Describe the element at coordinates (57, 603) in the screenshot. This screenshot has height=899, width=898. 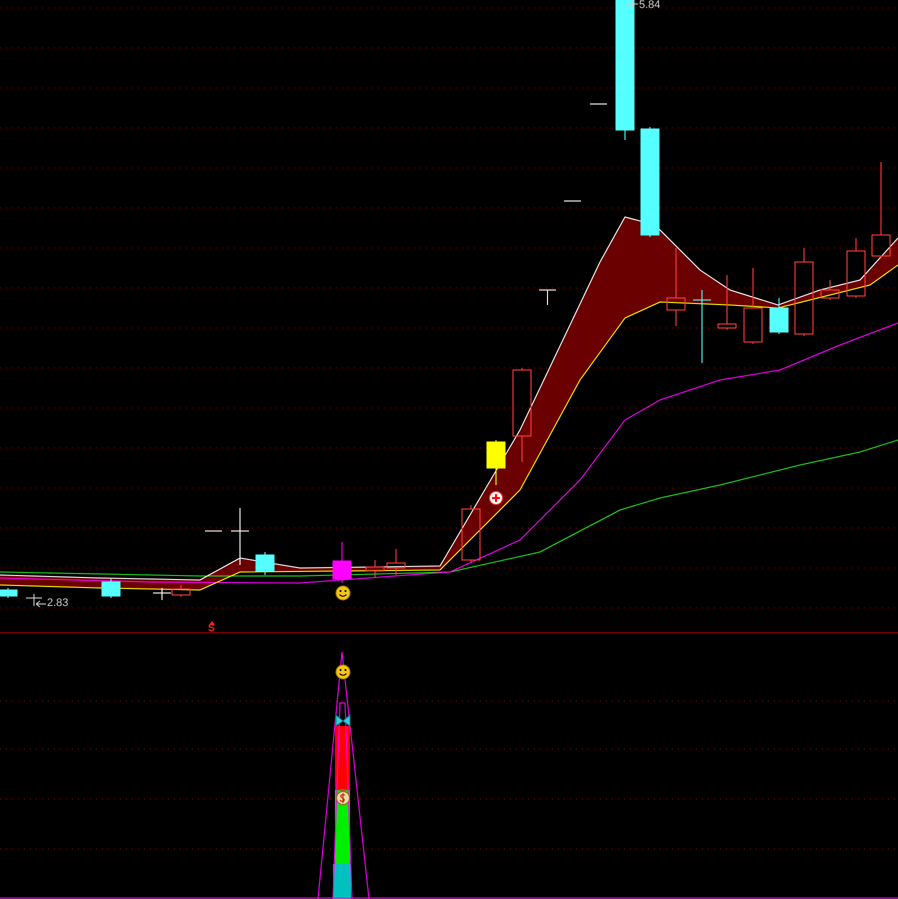
I see `low-price-label: 2.83` at that location.